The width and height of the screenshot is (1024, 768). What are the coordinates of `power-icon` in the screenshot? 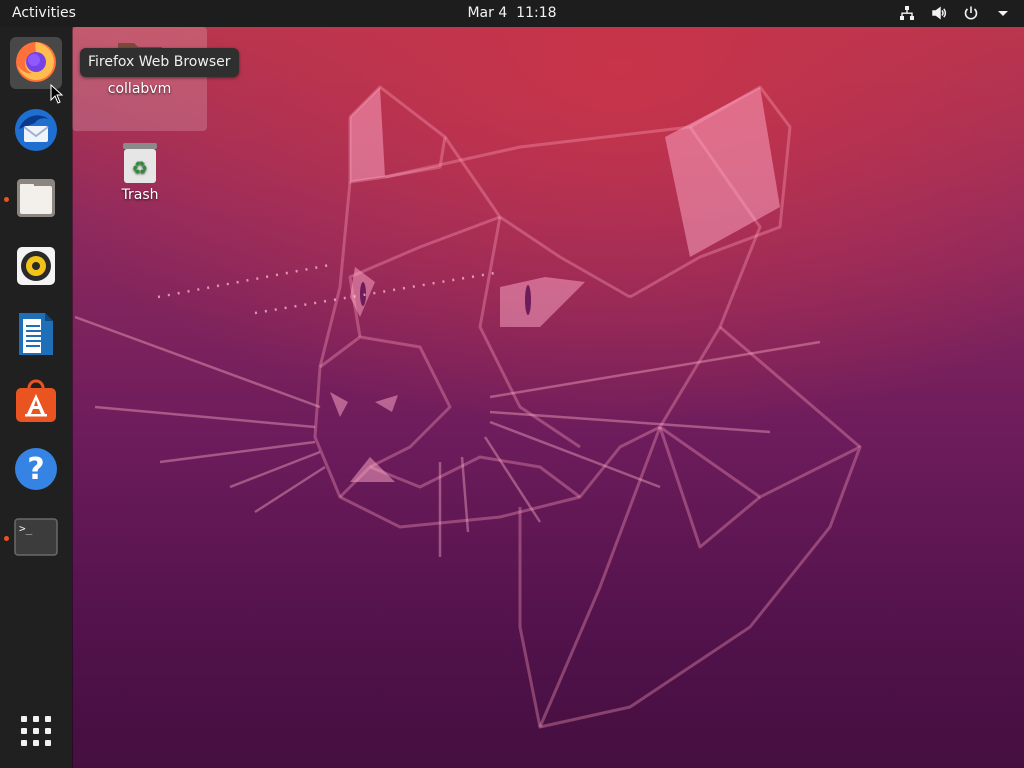 It's located at (971, 13).